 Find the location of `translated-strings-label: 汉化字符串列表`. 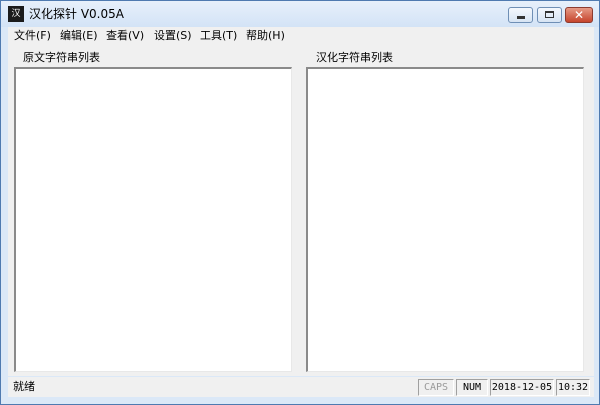

translated-strings-label: 汉化字符串列表 is located at coordinates (354, 58).